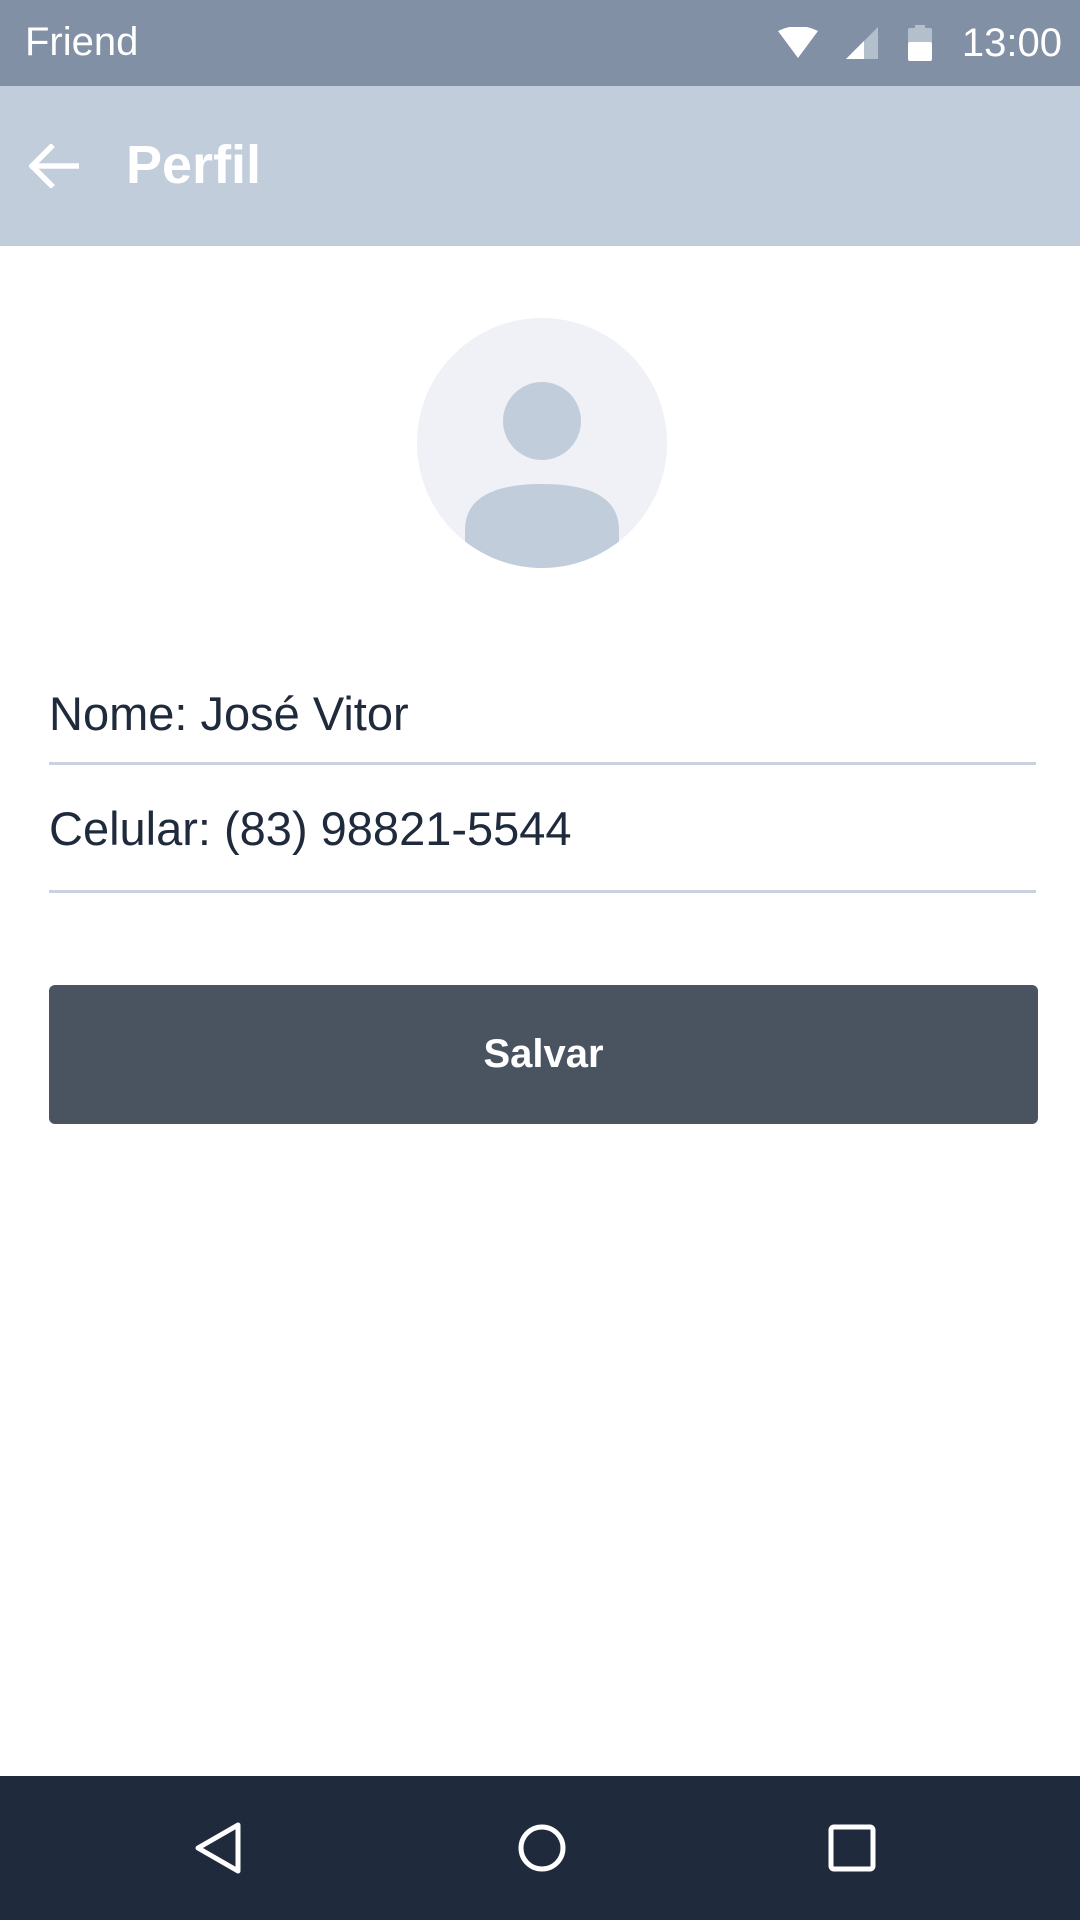 The height and width of the screenshot is (1920, 1080). Describe the element at coordinates (542, 718) in the screenshot. I see `name-field: Nome: José Vitor` at that location.